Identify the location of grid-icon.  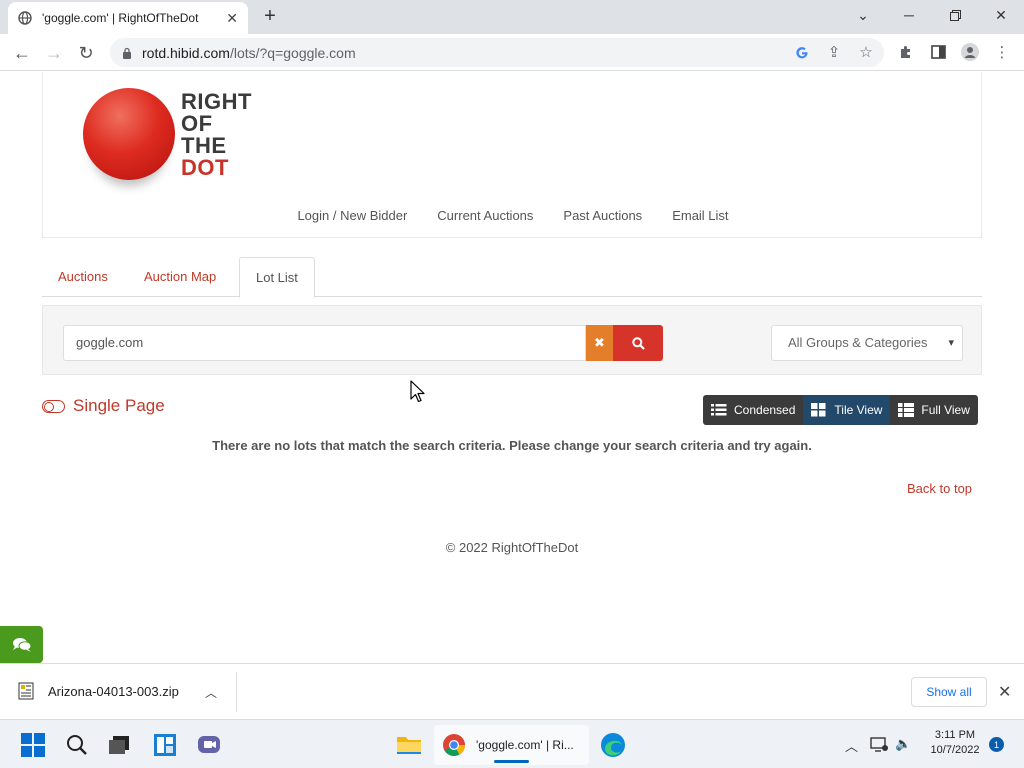
(819, 410).